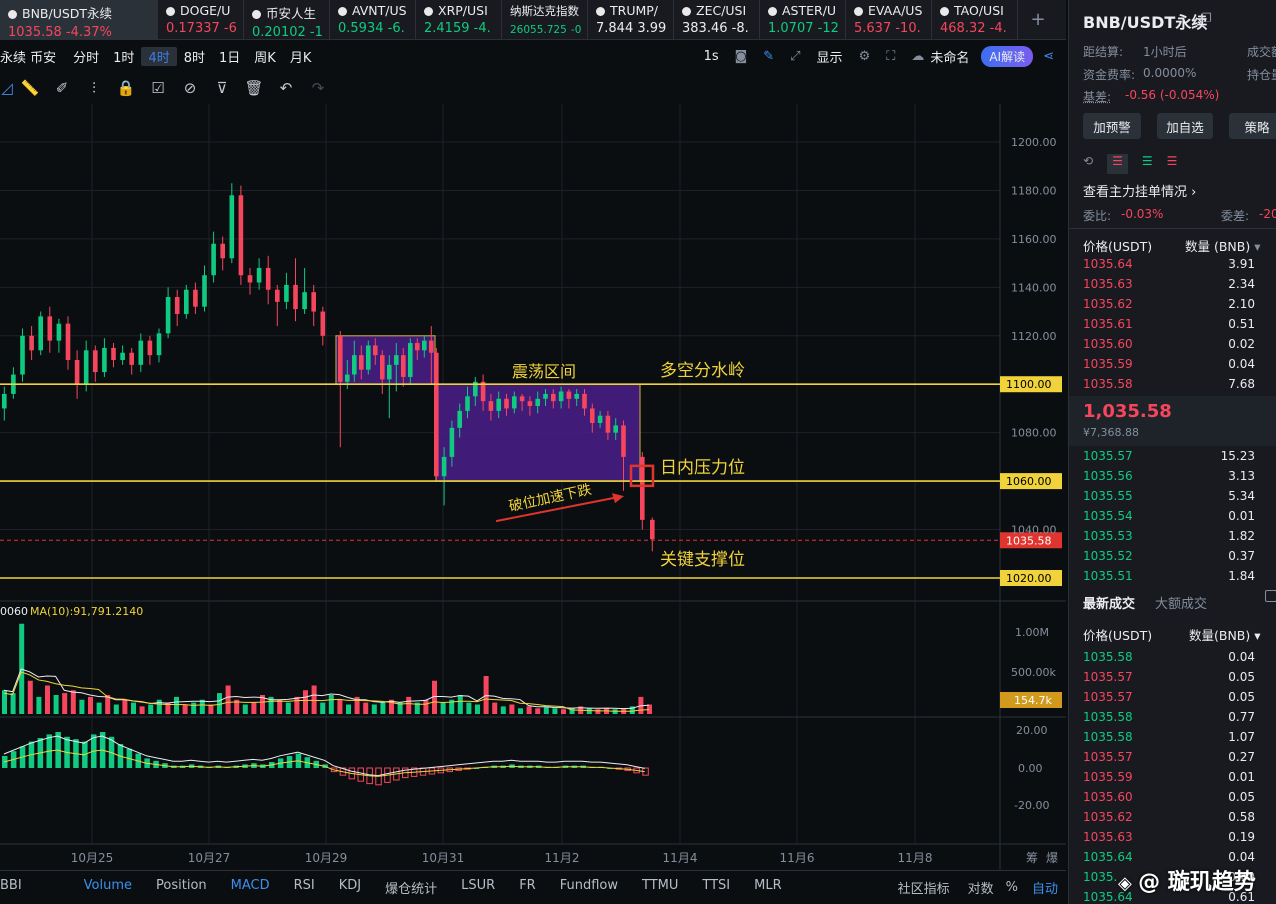 This screenshot has width=1276, height=904. I want to click on orderbook-row: 1035.51 1.84, so click(1169, 576).